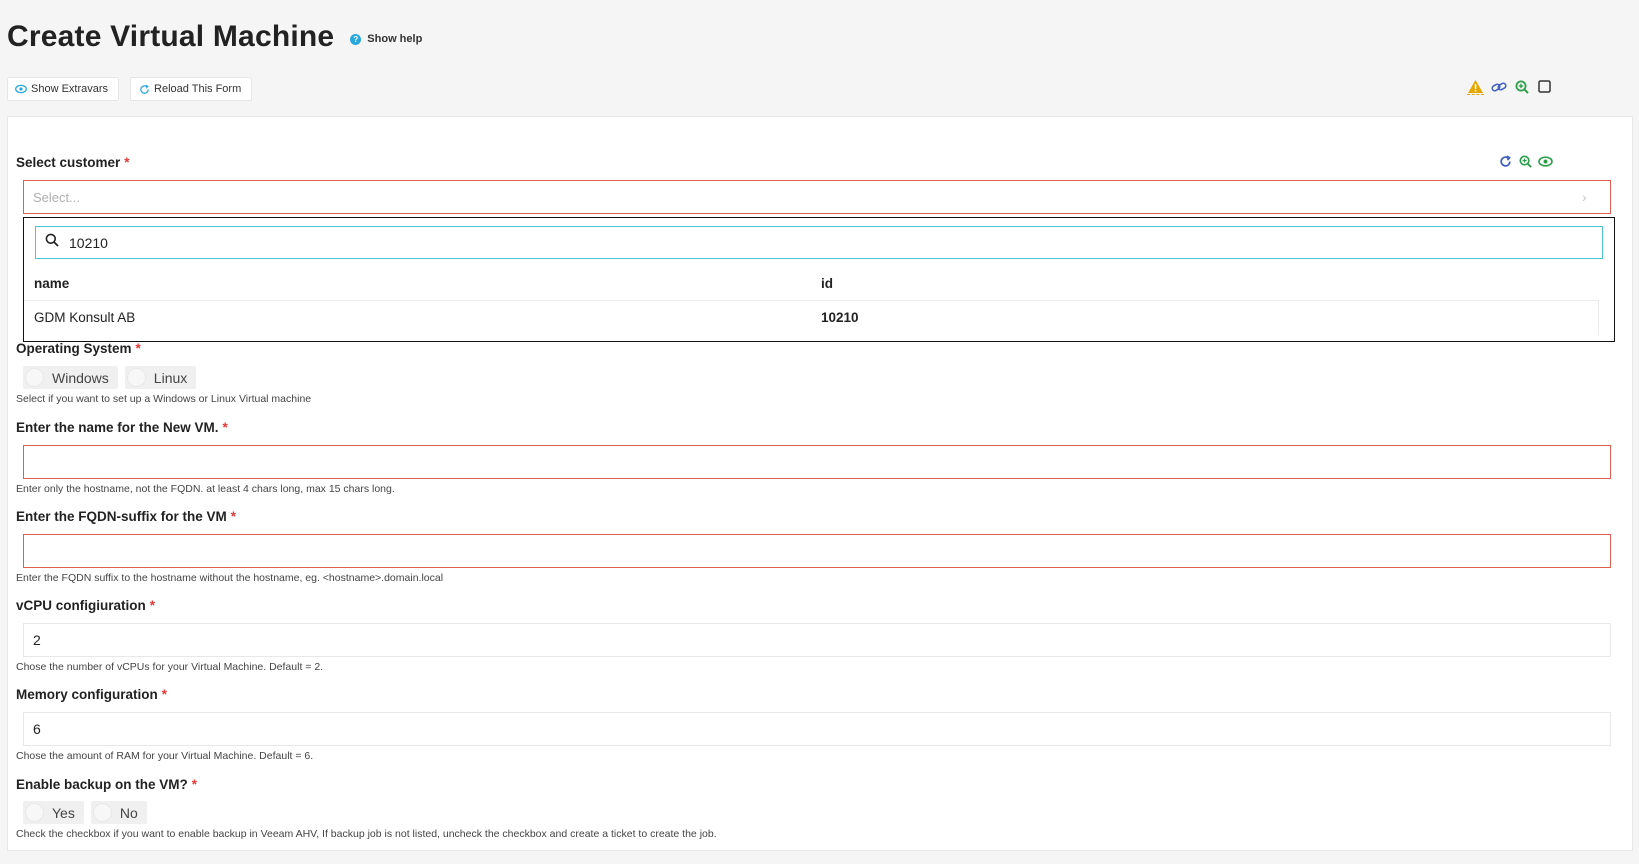  I want to click on memory-label-text: Memory configuration, so click(87, 694).